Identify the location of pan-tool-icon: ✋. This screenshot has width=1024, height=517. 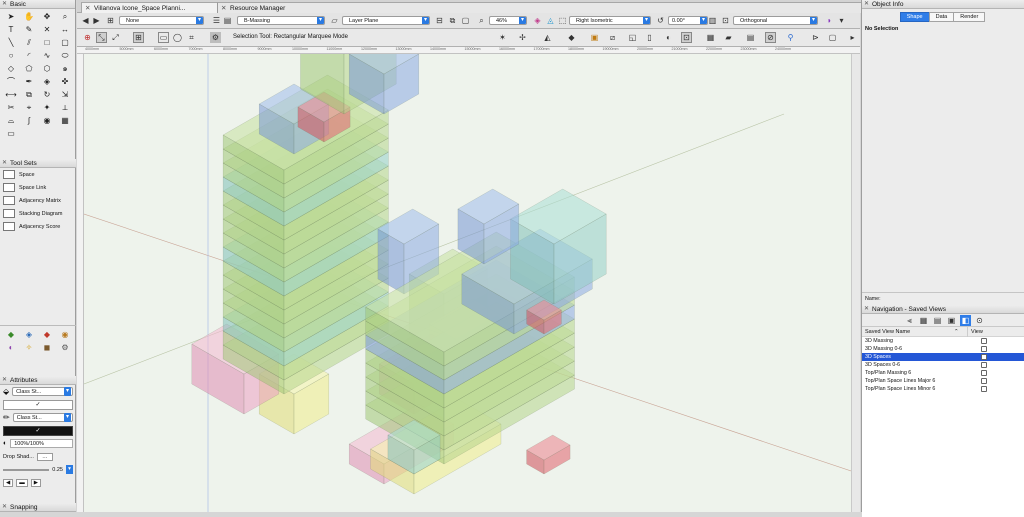
(29, 17).